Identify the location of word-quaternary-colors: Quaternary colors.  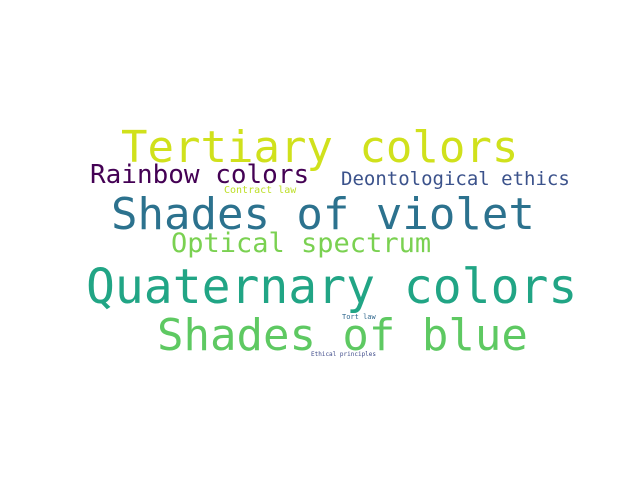
(332, 287).